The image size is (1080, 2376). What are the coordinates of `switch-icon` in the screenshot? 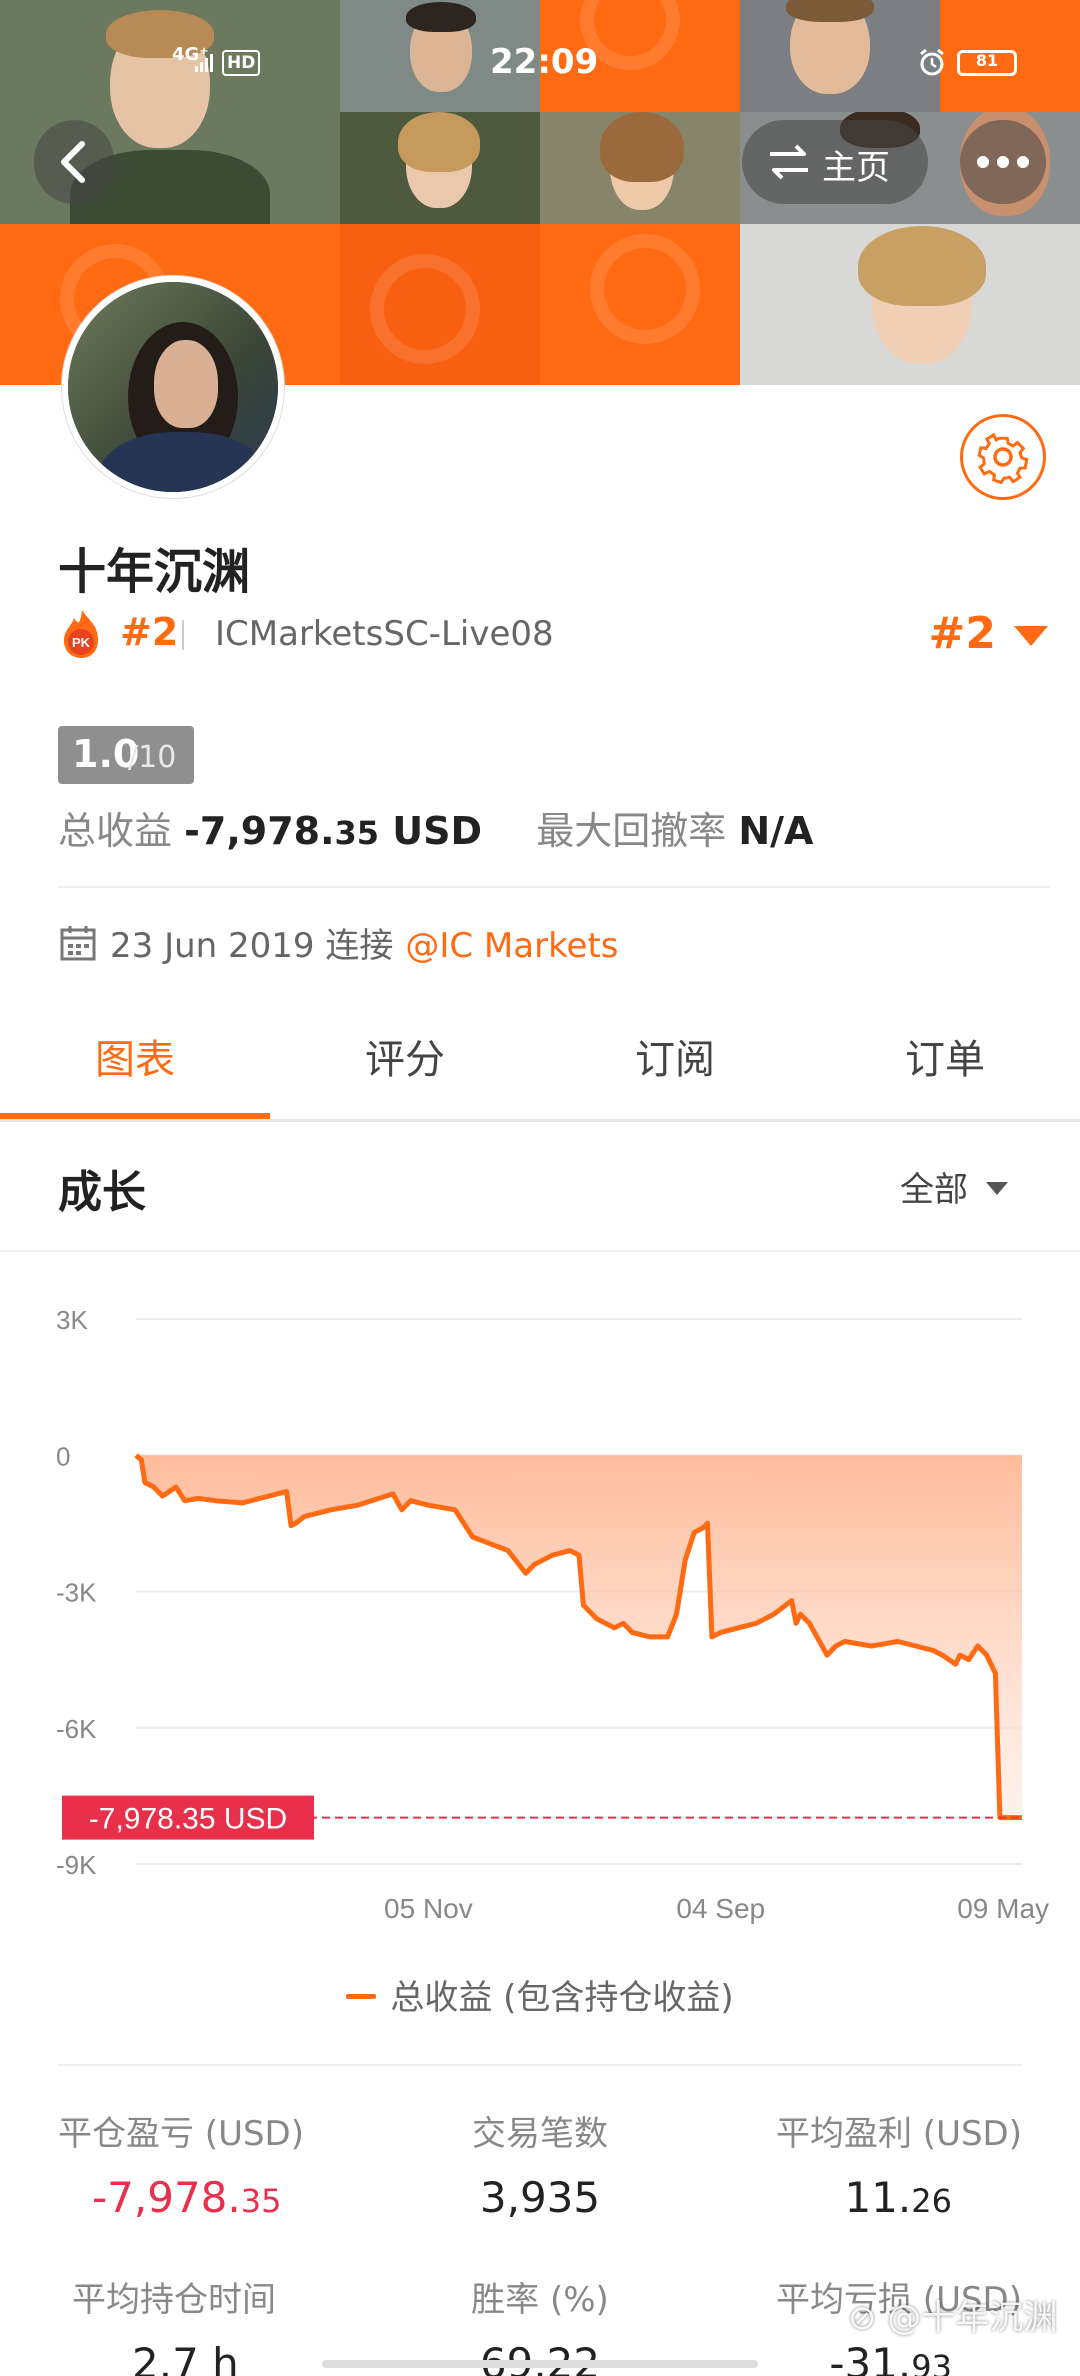 It's located at (789, 162).